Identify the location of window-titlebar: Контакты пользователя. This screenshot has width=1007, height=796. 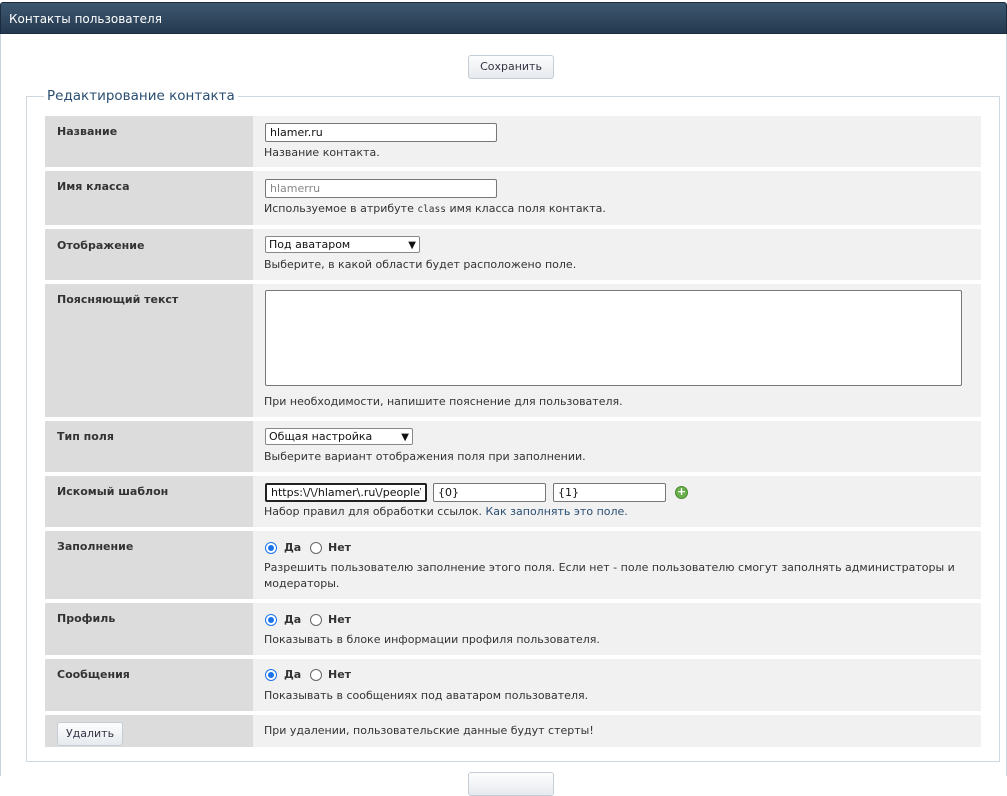
(503, 18).